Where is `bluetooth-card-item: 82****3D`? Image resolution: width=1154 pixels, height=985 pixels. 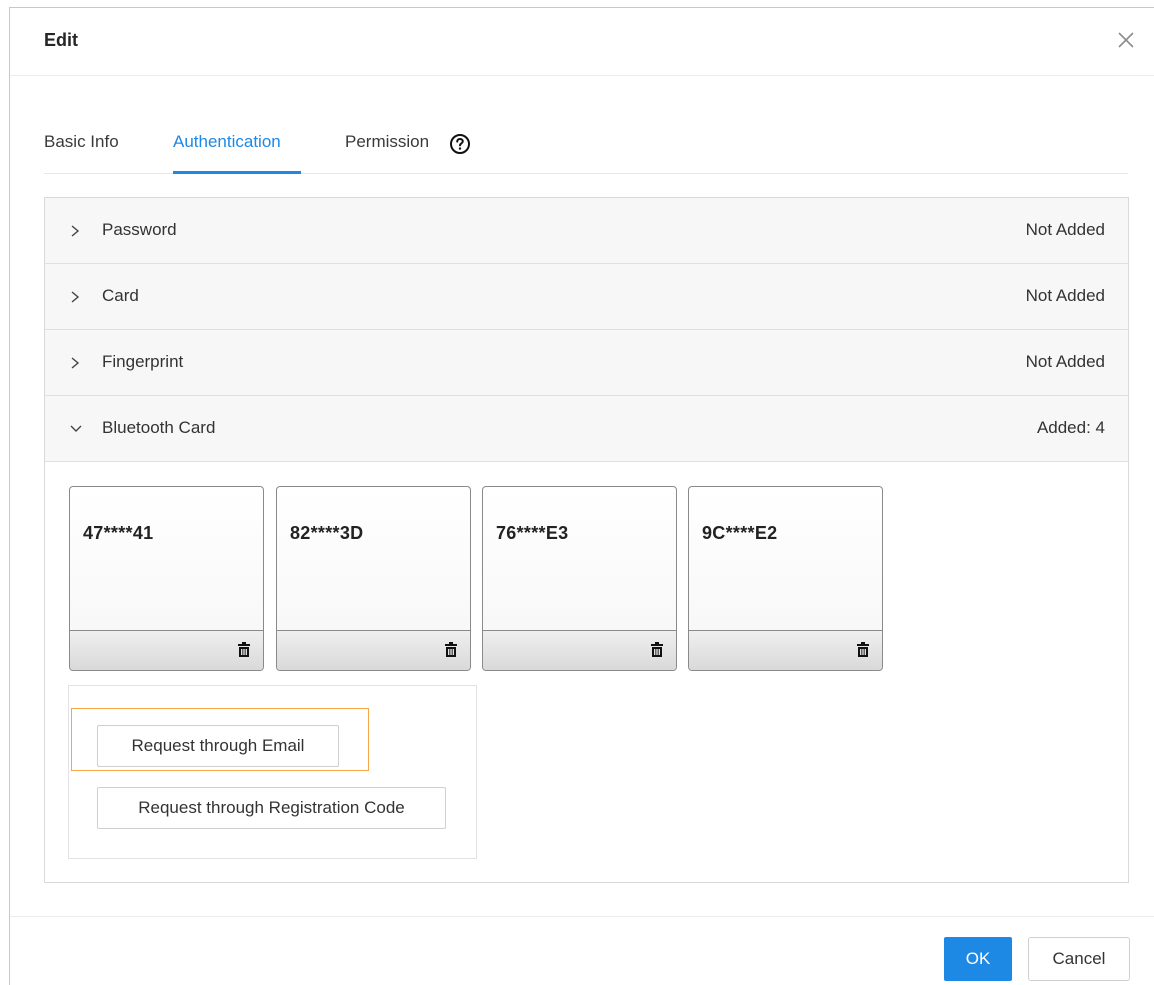 bluetooth-card-item: 82****3D is located at coordinates (373, 578).